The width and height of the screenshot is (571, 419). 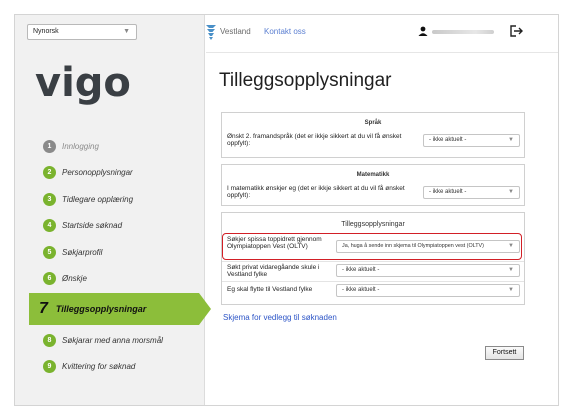 I want to click on section-title: Matematikk, so click(x=373, y=175).